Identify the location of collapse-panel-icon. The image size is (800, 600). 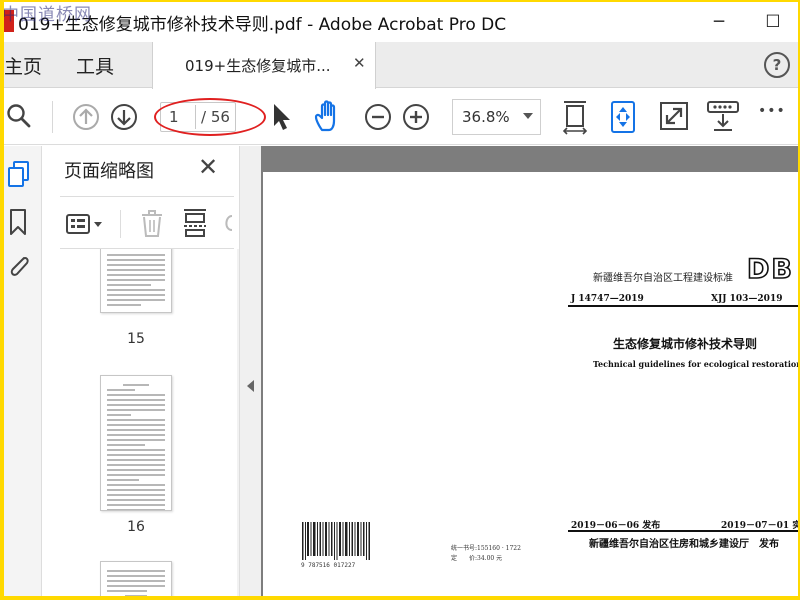
(250, 386).